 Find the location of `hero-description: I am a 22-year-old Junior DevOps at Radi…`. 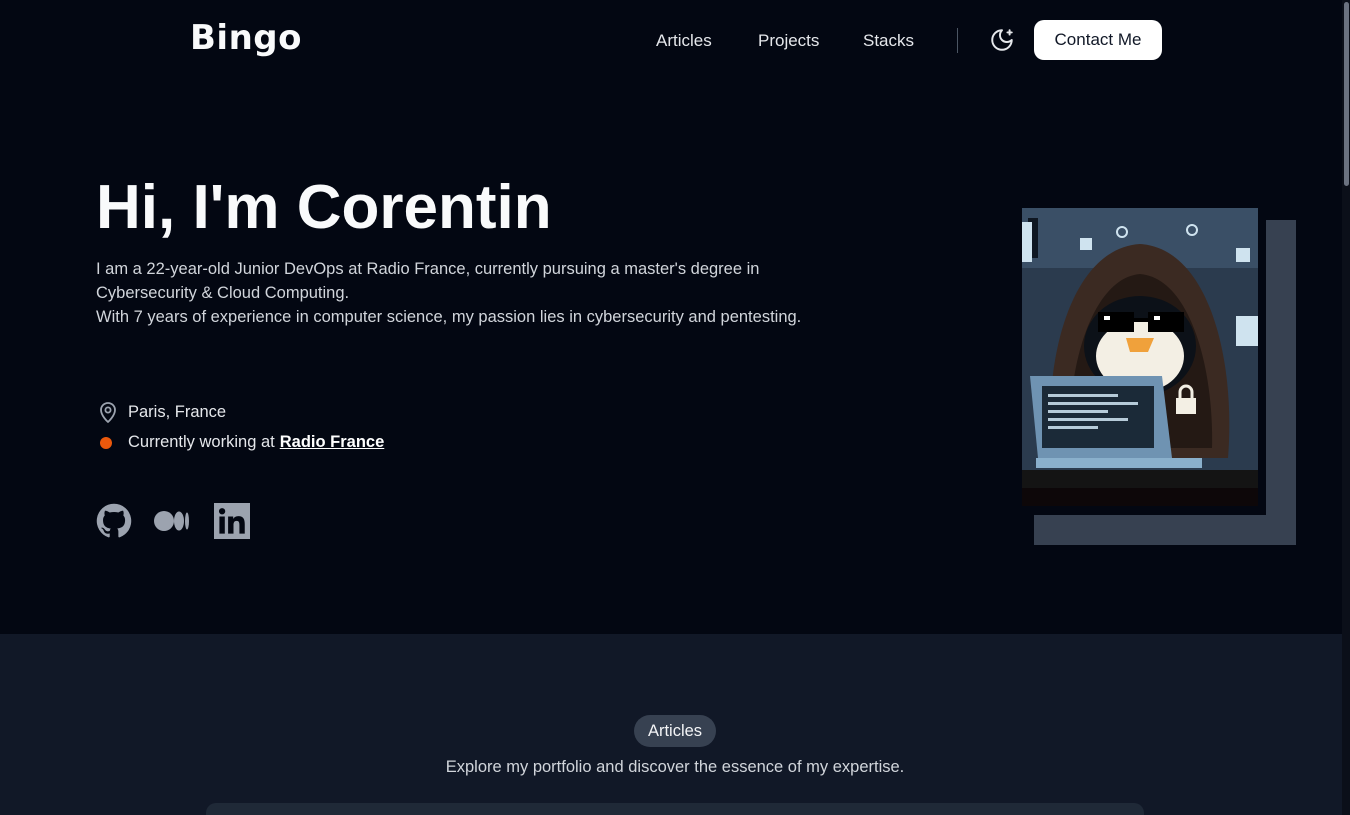

hero-description: I am a 22-year-old Junior DevOps at Radi… is located at coordinates (456, 293).